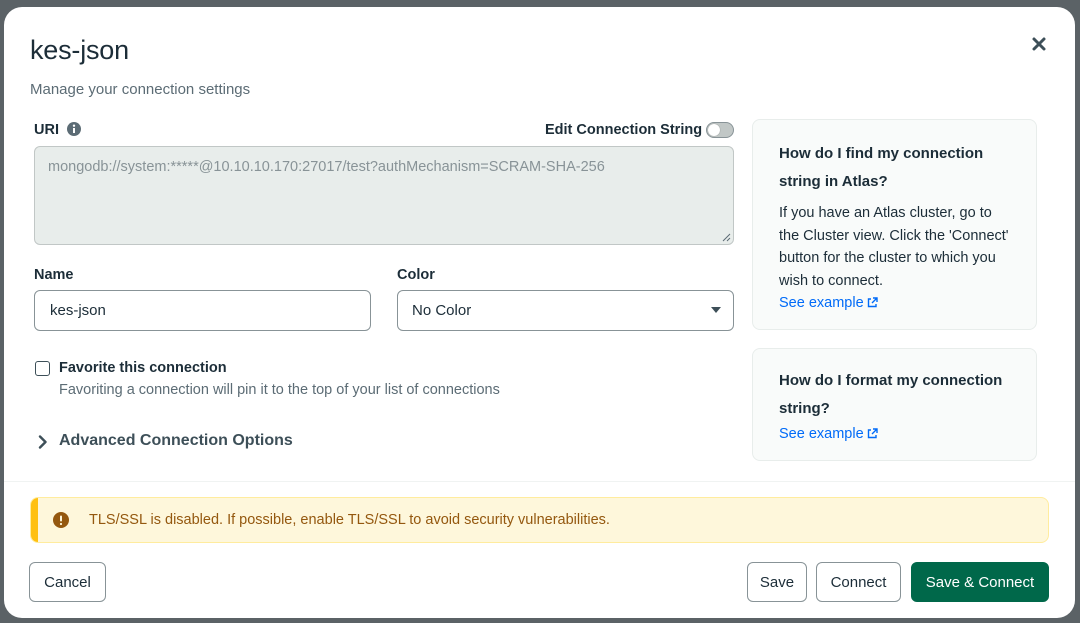  I want to click on cancel-button: Cancel, so click(67, 582).